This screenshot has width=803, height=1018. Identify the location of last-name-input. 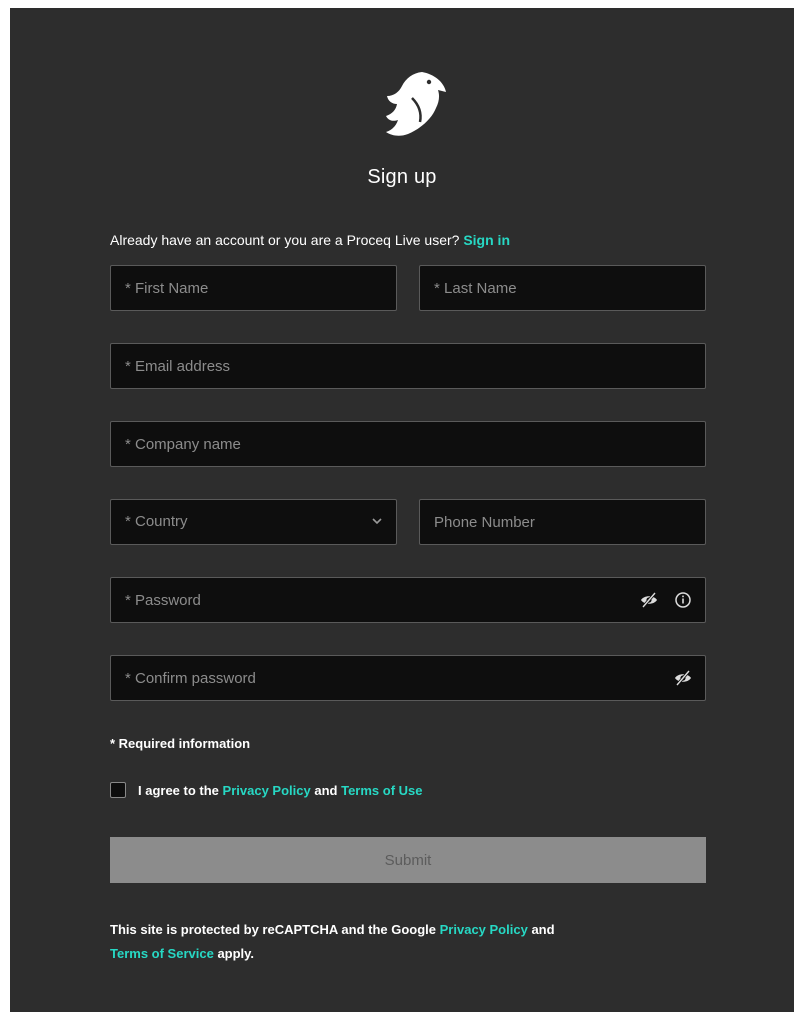
(562, 288).